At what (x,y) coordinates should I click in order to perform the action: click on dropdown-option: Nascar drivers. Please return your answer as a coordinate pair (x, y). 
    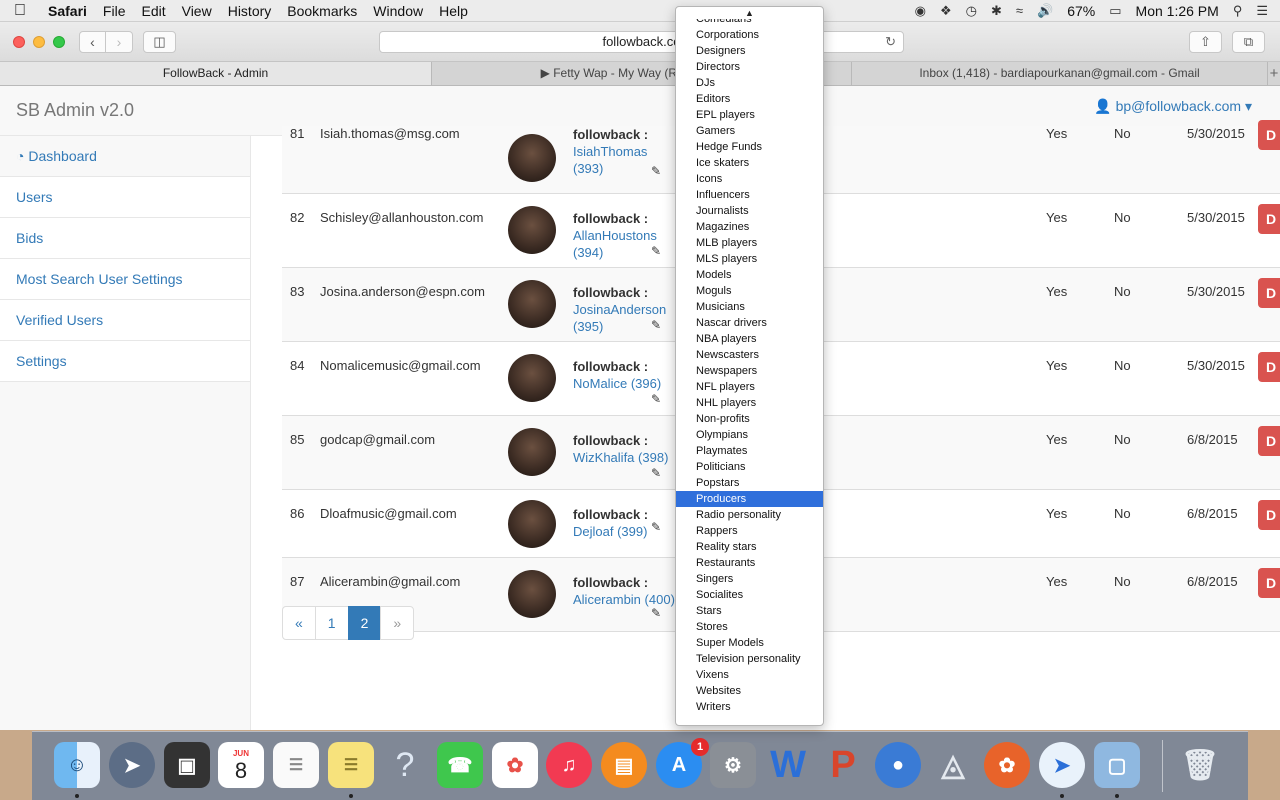
    Looking at the image, I should click on (749, 323).